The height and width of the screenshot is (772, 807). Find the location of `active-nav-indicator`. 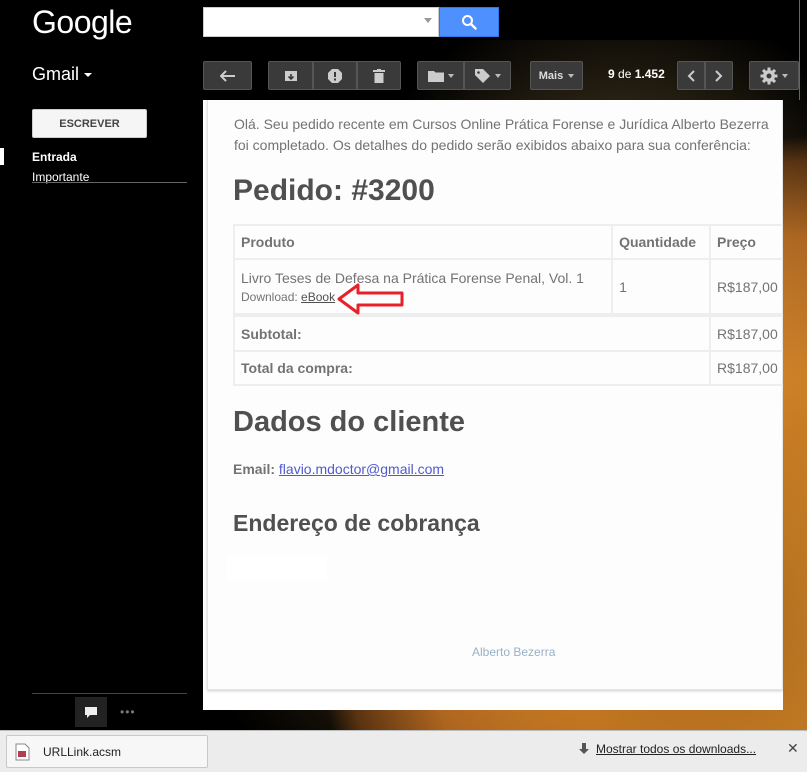

active-nav-indicator is located at coordinates (2, 156).